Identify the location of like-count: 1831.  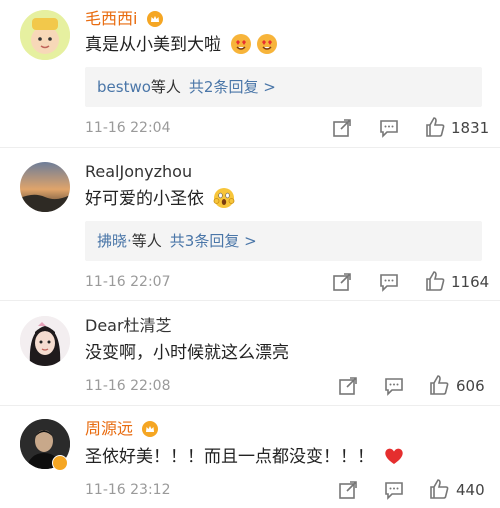
(470, 128).